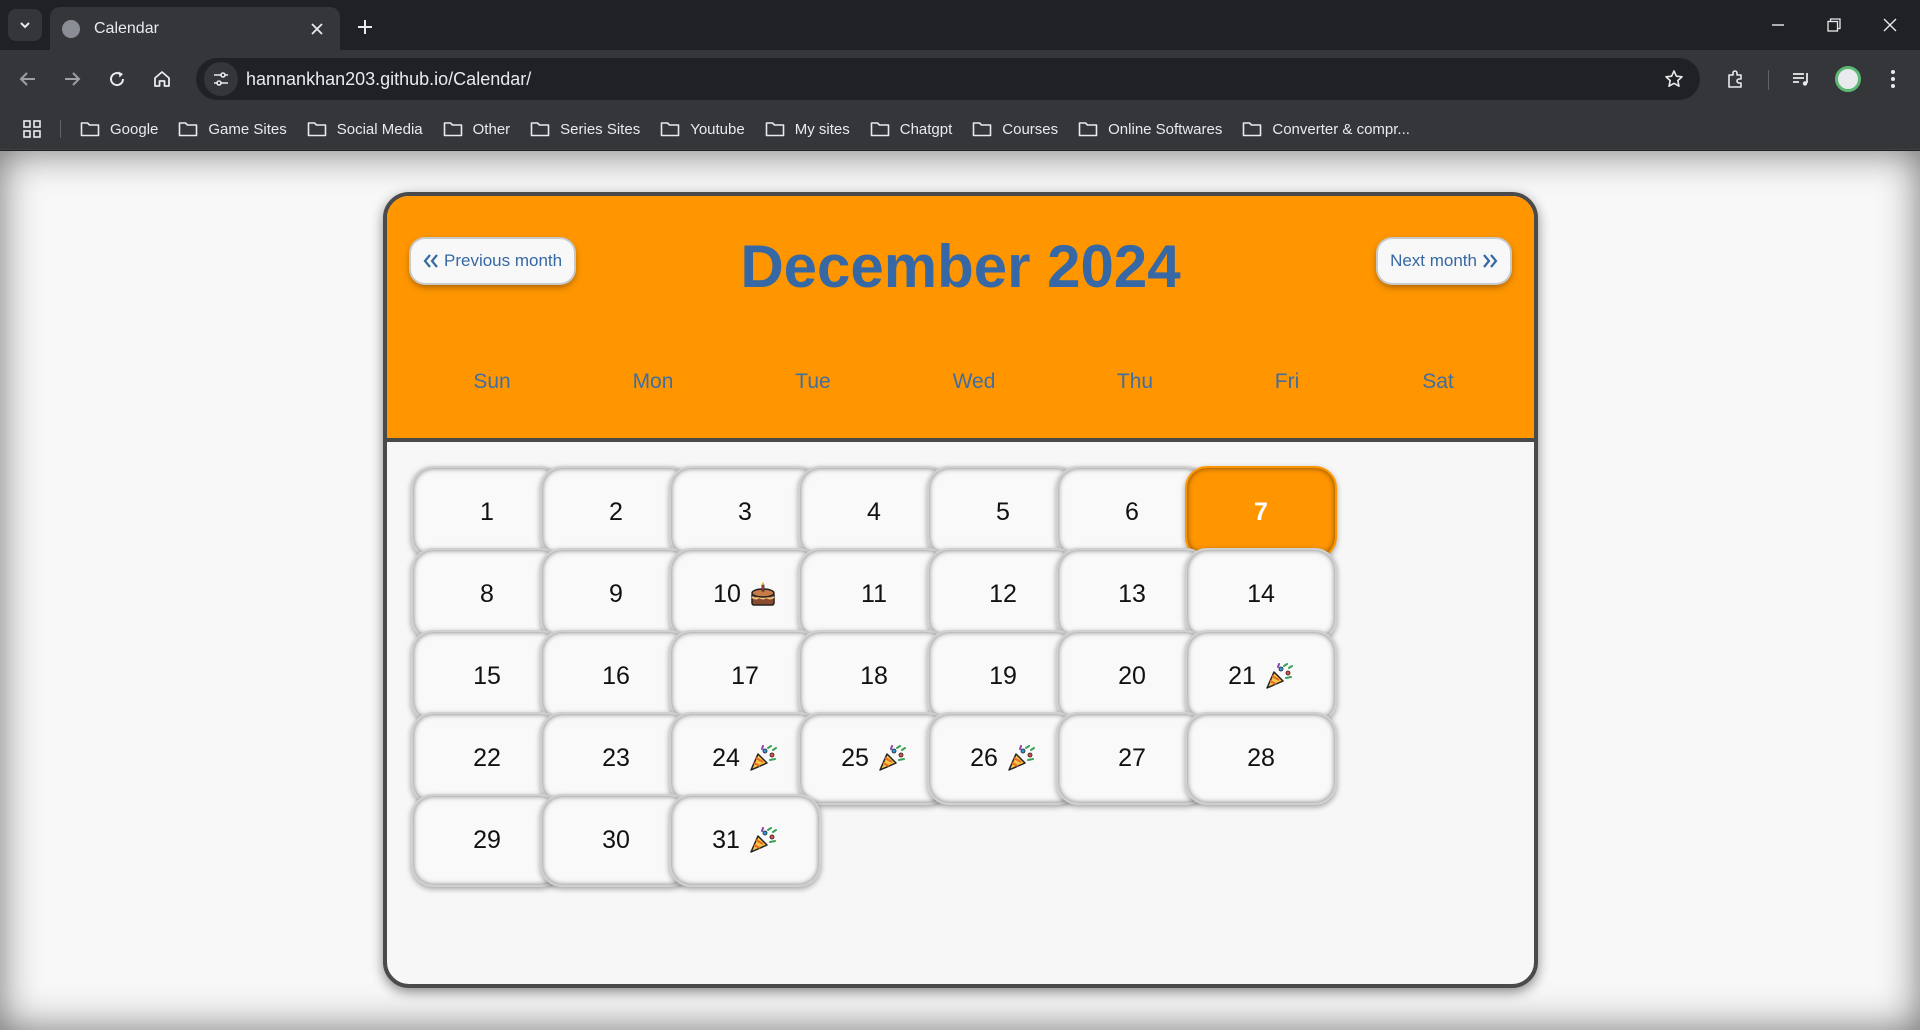 This screenshot has height=1030, width=1920. Describe the element at coordinates (1030, 129) in the screenshot. I see `bookmark-label: Courses` at that location.